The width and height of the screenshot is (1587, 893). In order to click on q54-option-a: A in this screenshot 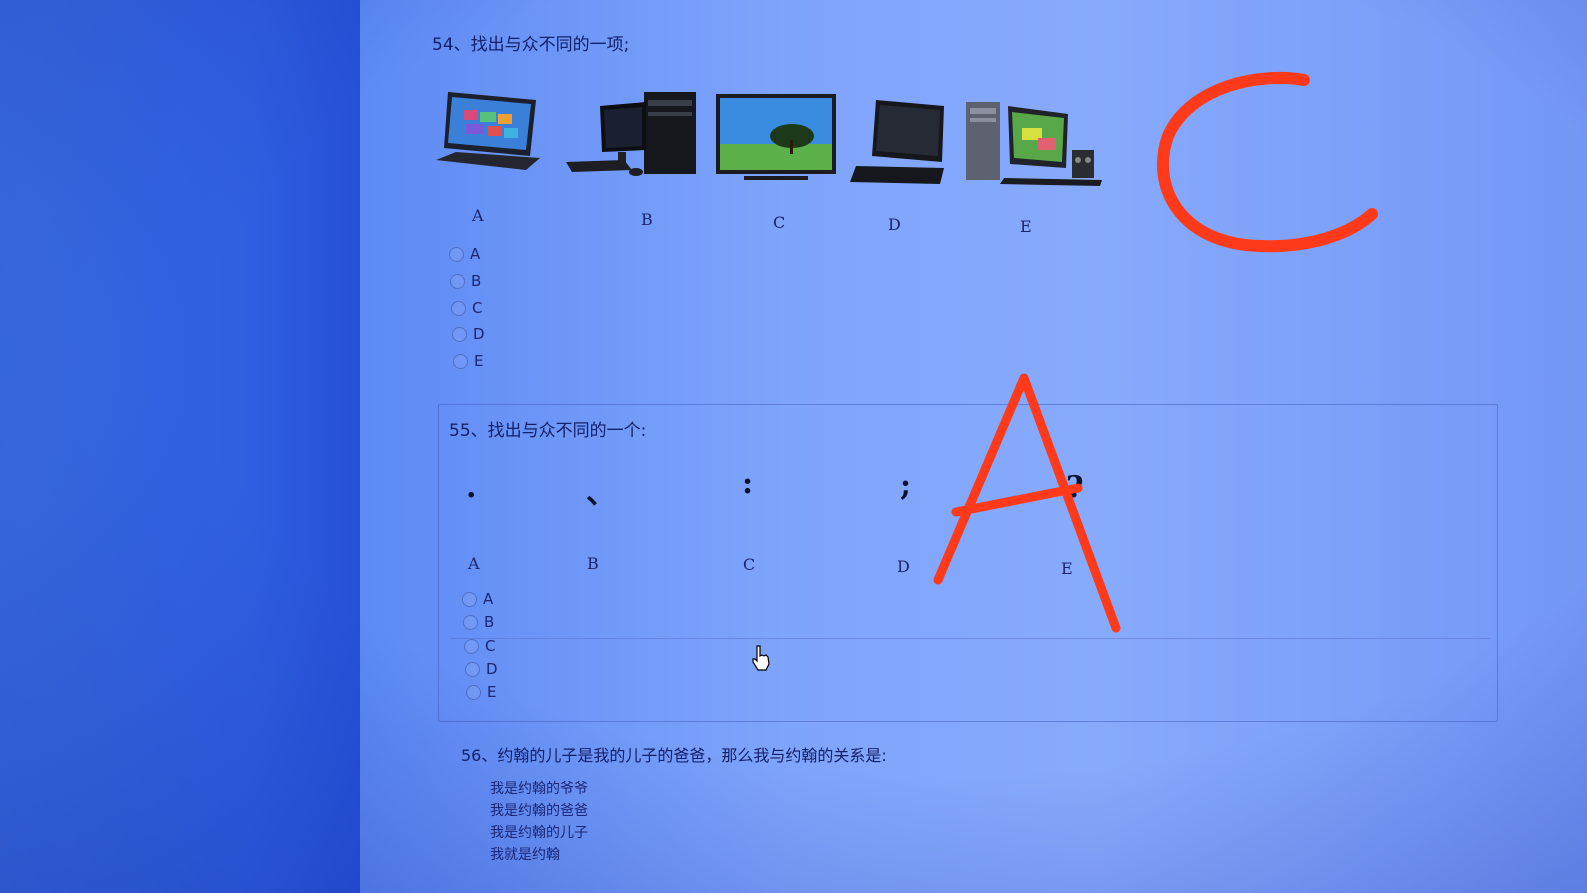, I will do `click(464, 254)`.